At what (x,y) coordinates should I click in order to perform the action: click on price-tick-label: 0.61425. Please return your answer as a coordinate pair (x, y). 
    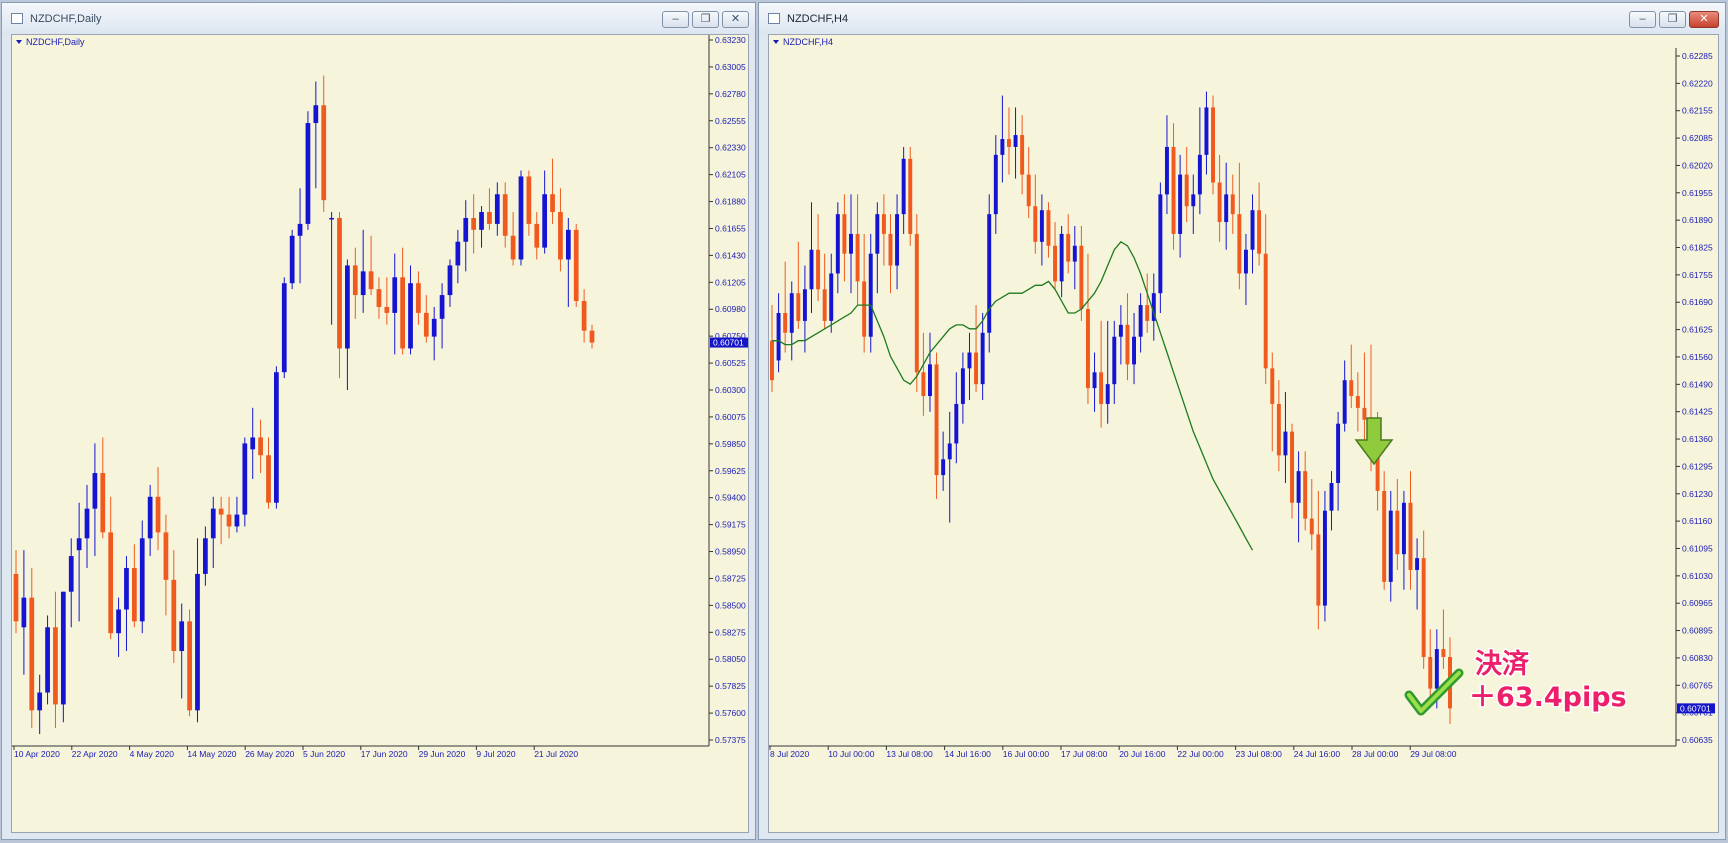
    Looking at the image, I should click on (1697, 412).